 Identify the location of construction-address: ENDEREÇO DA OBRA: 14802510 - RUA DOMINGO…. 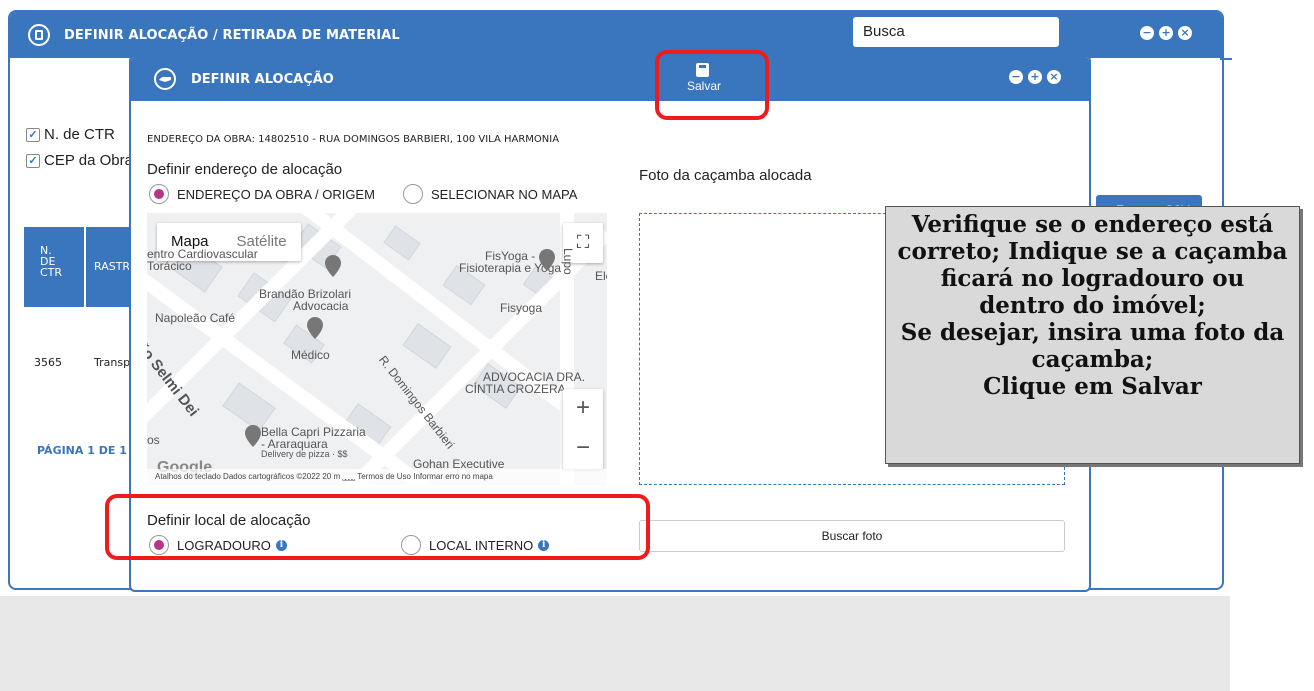
(353, 139).